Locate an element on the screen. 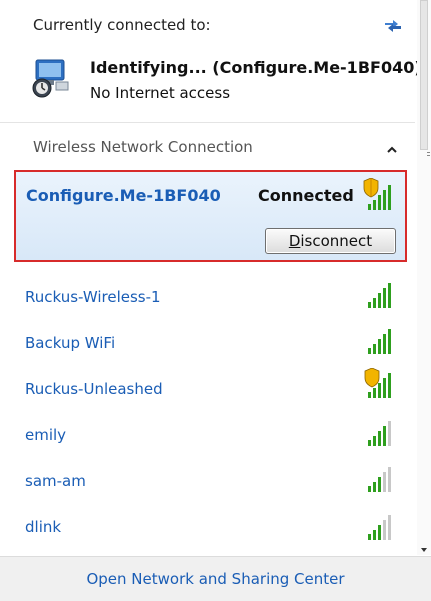  divider is located at coordinates (207, 122).